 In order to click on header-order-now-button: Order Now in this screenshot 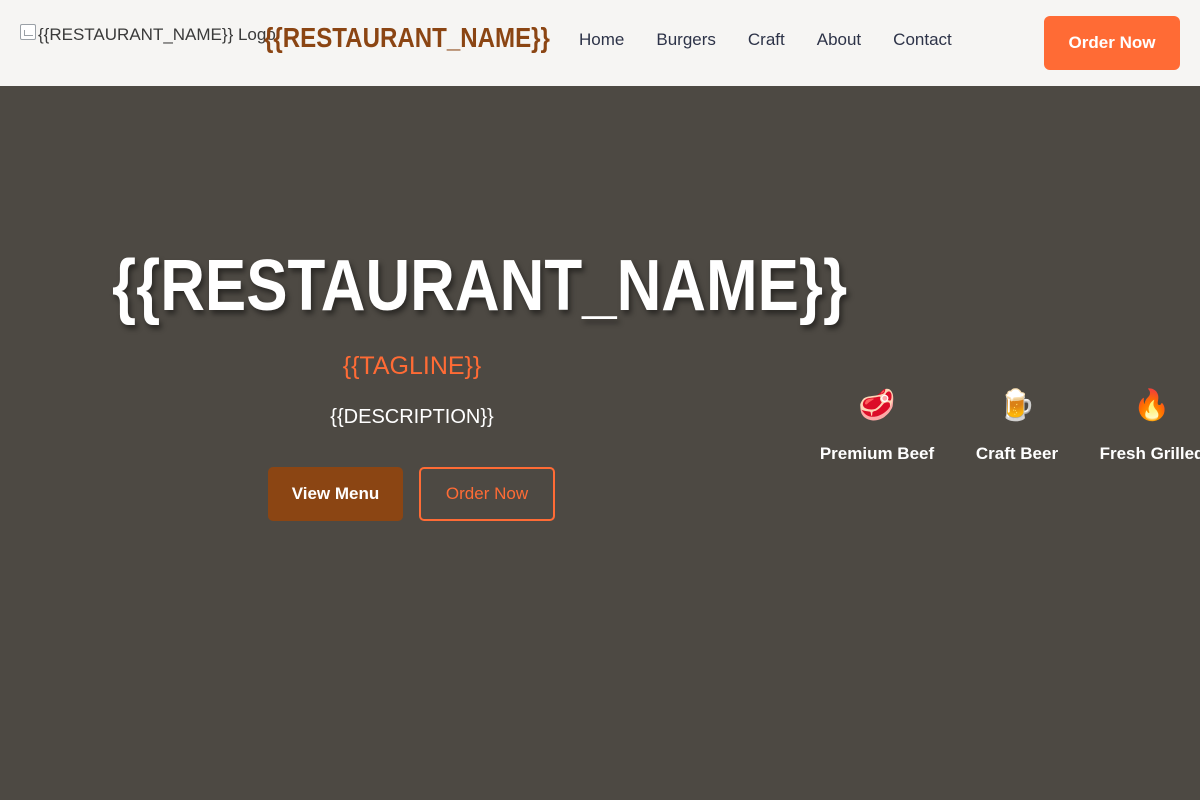, I will do `click(1112, 43)`.